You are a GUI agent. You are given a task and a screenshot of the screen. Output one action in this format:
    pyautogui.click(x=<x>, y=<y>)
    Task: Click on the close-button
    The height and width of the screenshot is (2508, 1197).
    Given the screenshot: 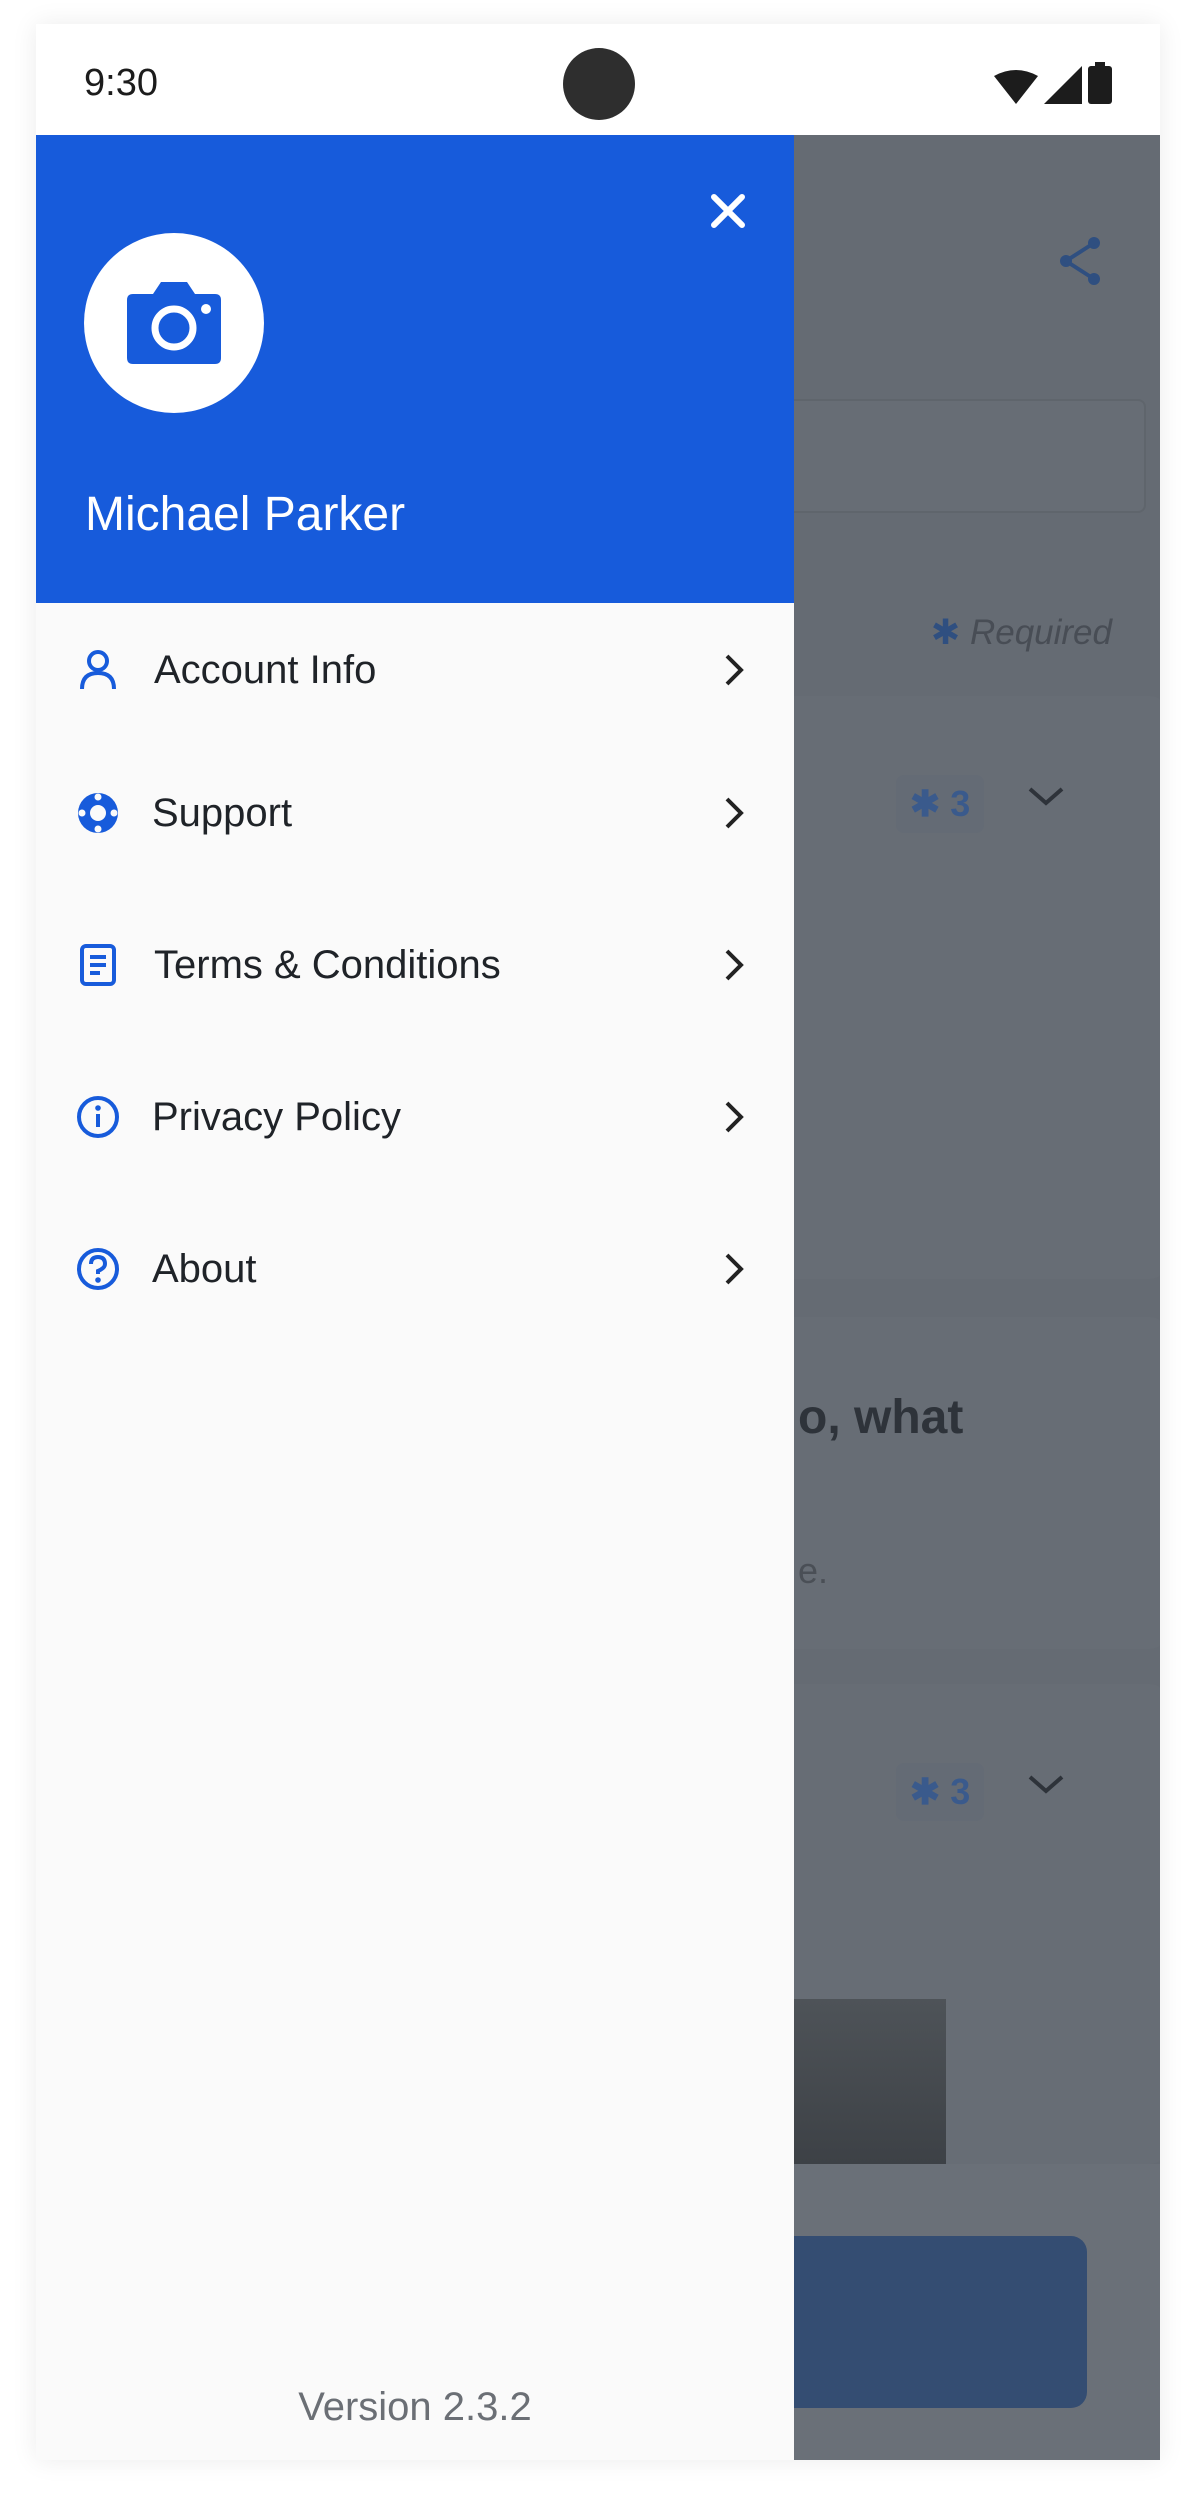 What is the action you would take?
    pyautogui.click(x=728, y=211)
    